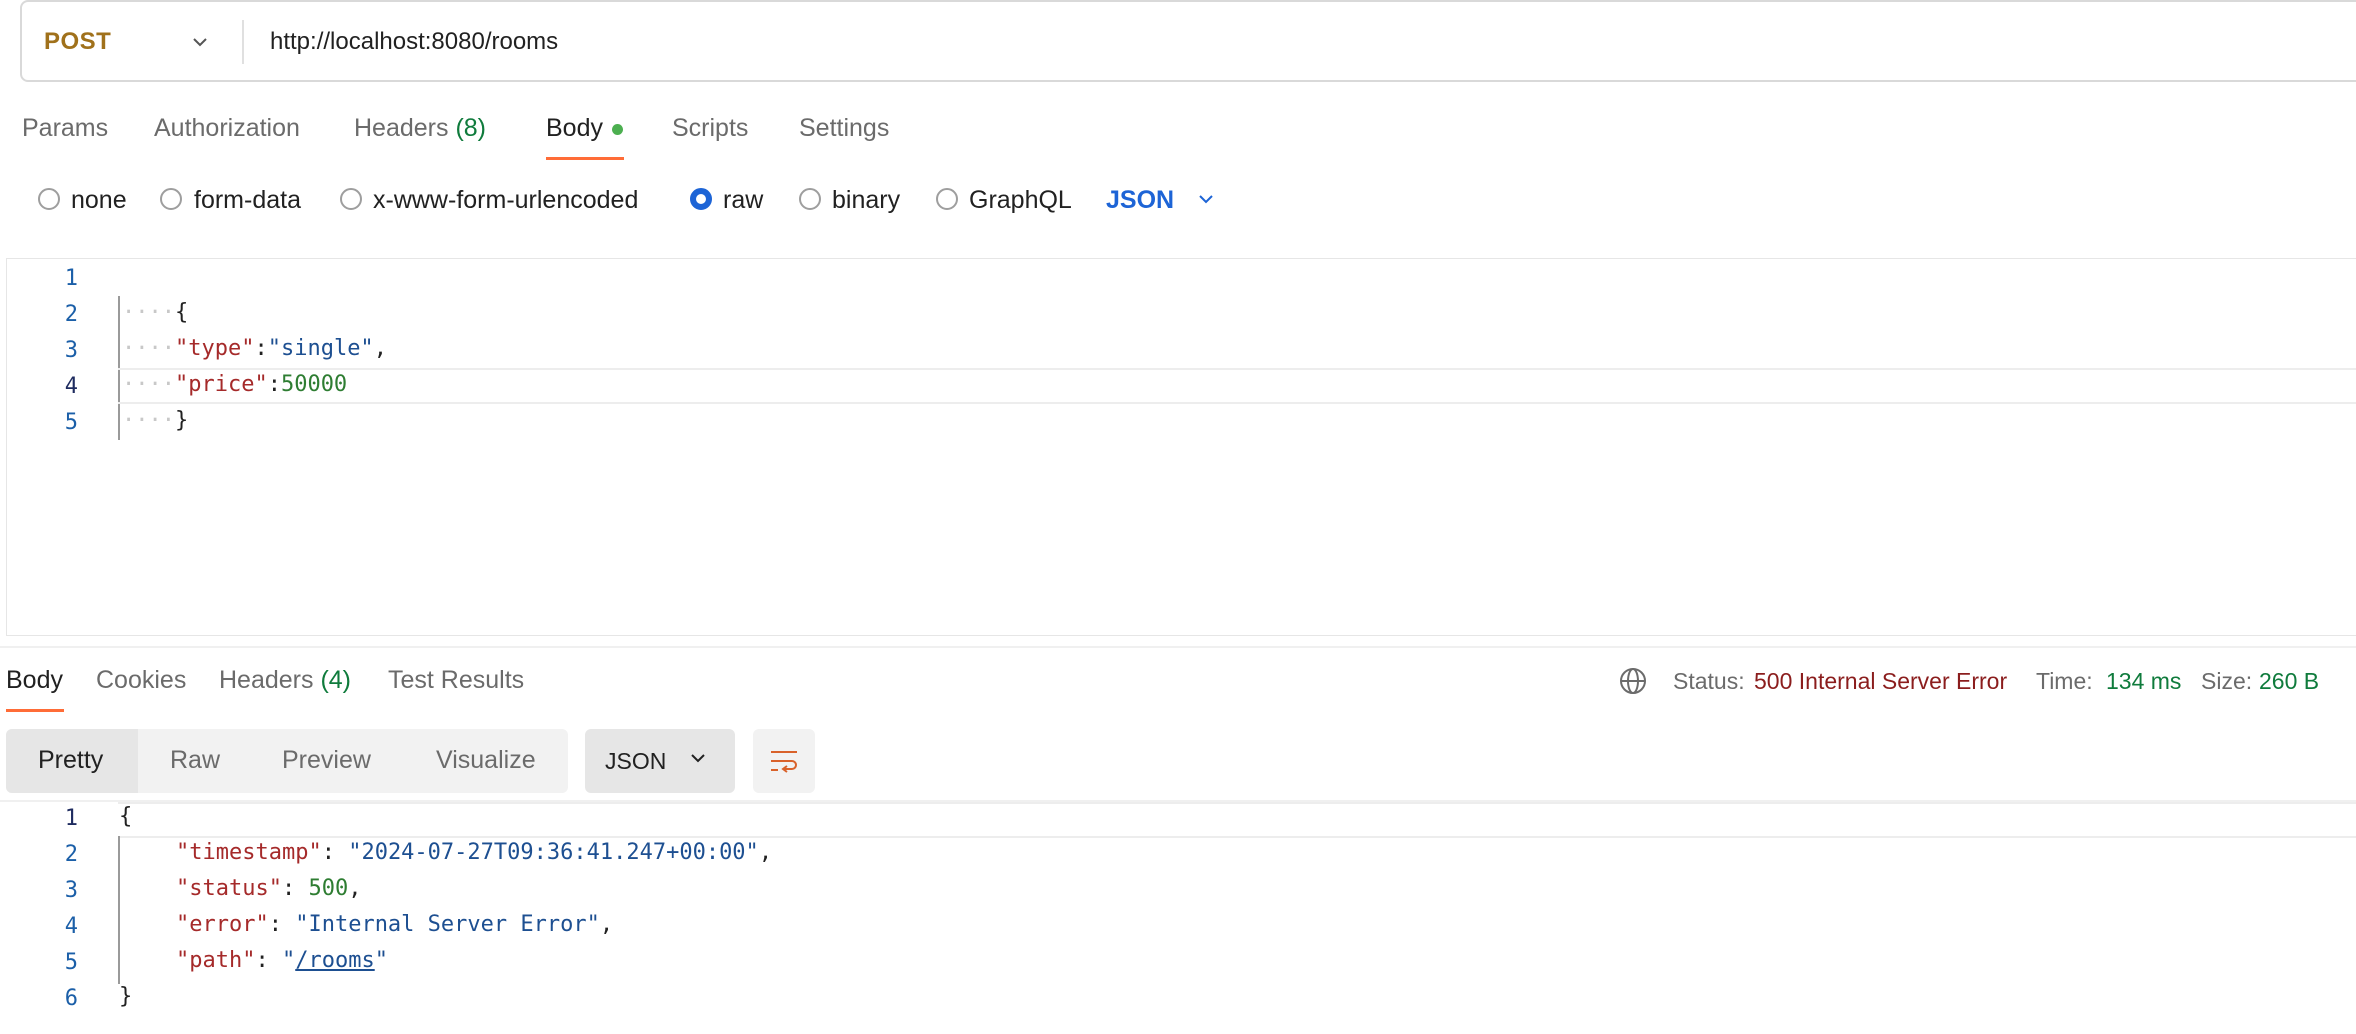  Describe the element at coordinates (1020, 200) in the screenshot. I see `radio-graphql-label: GraphQL` at that location.